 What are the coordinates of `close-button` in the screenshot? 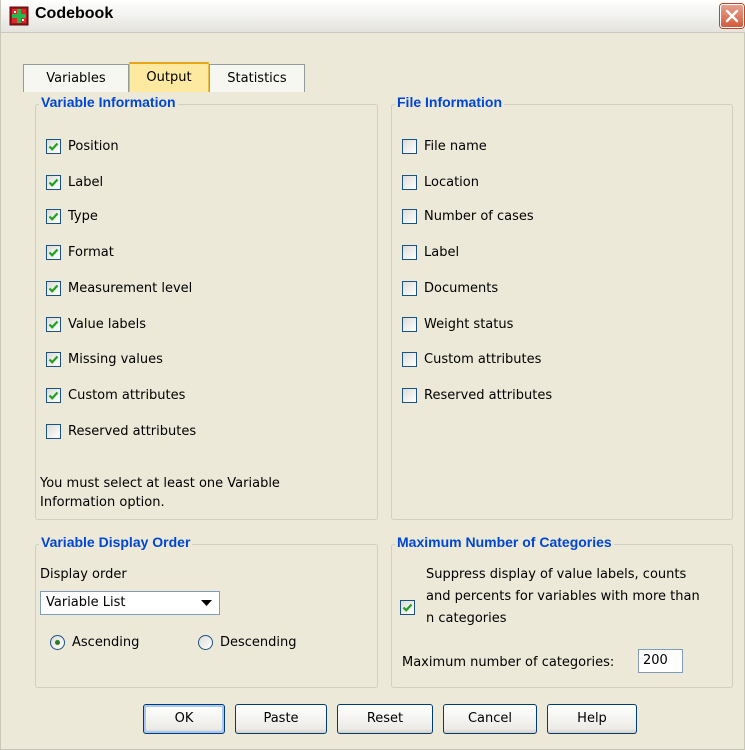 It's located at (732, 16).